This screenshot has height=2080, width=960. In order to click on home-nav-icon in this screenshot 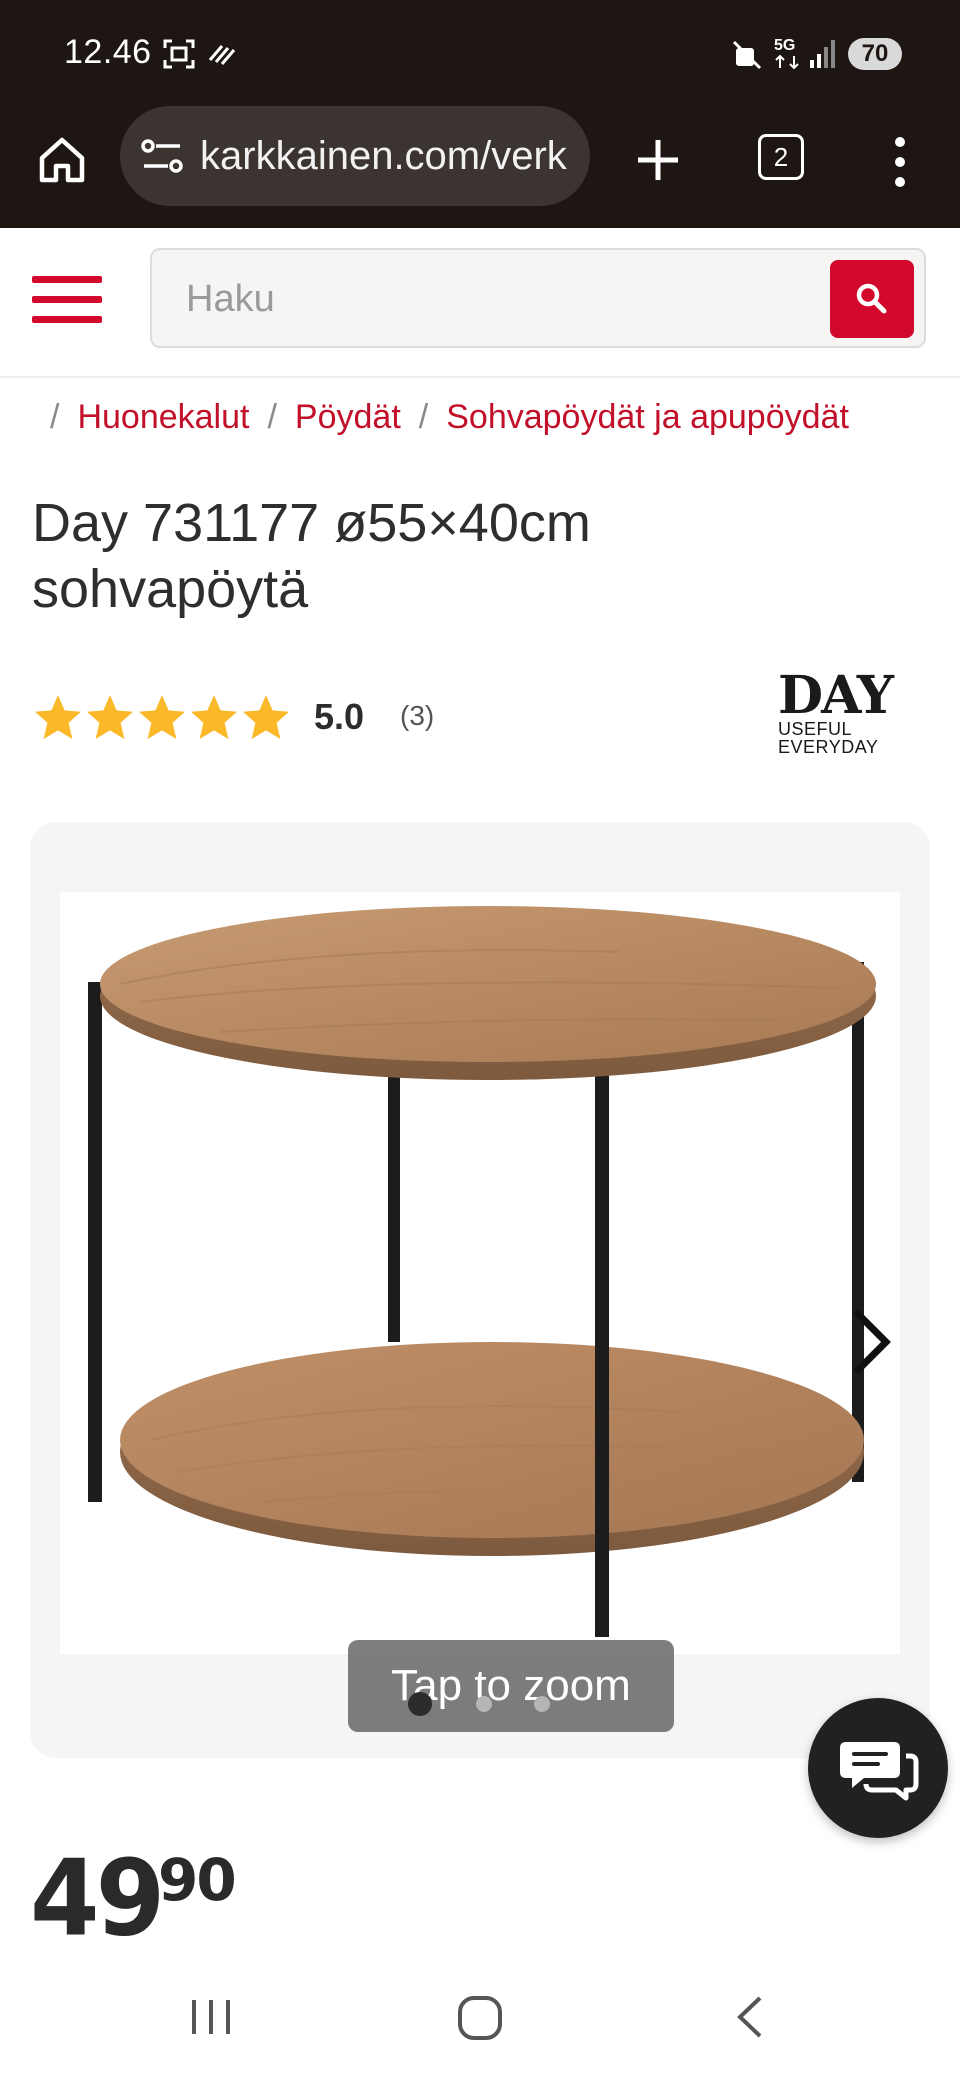, I will do `click(480, 2018)`.